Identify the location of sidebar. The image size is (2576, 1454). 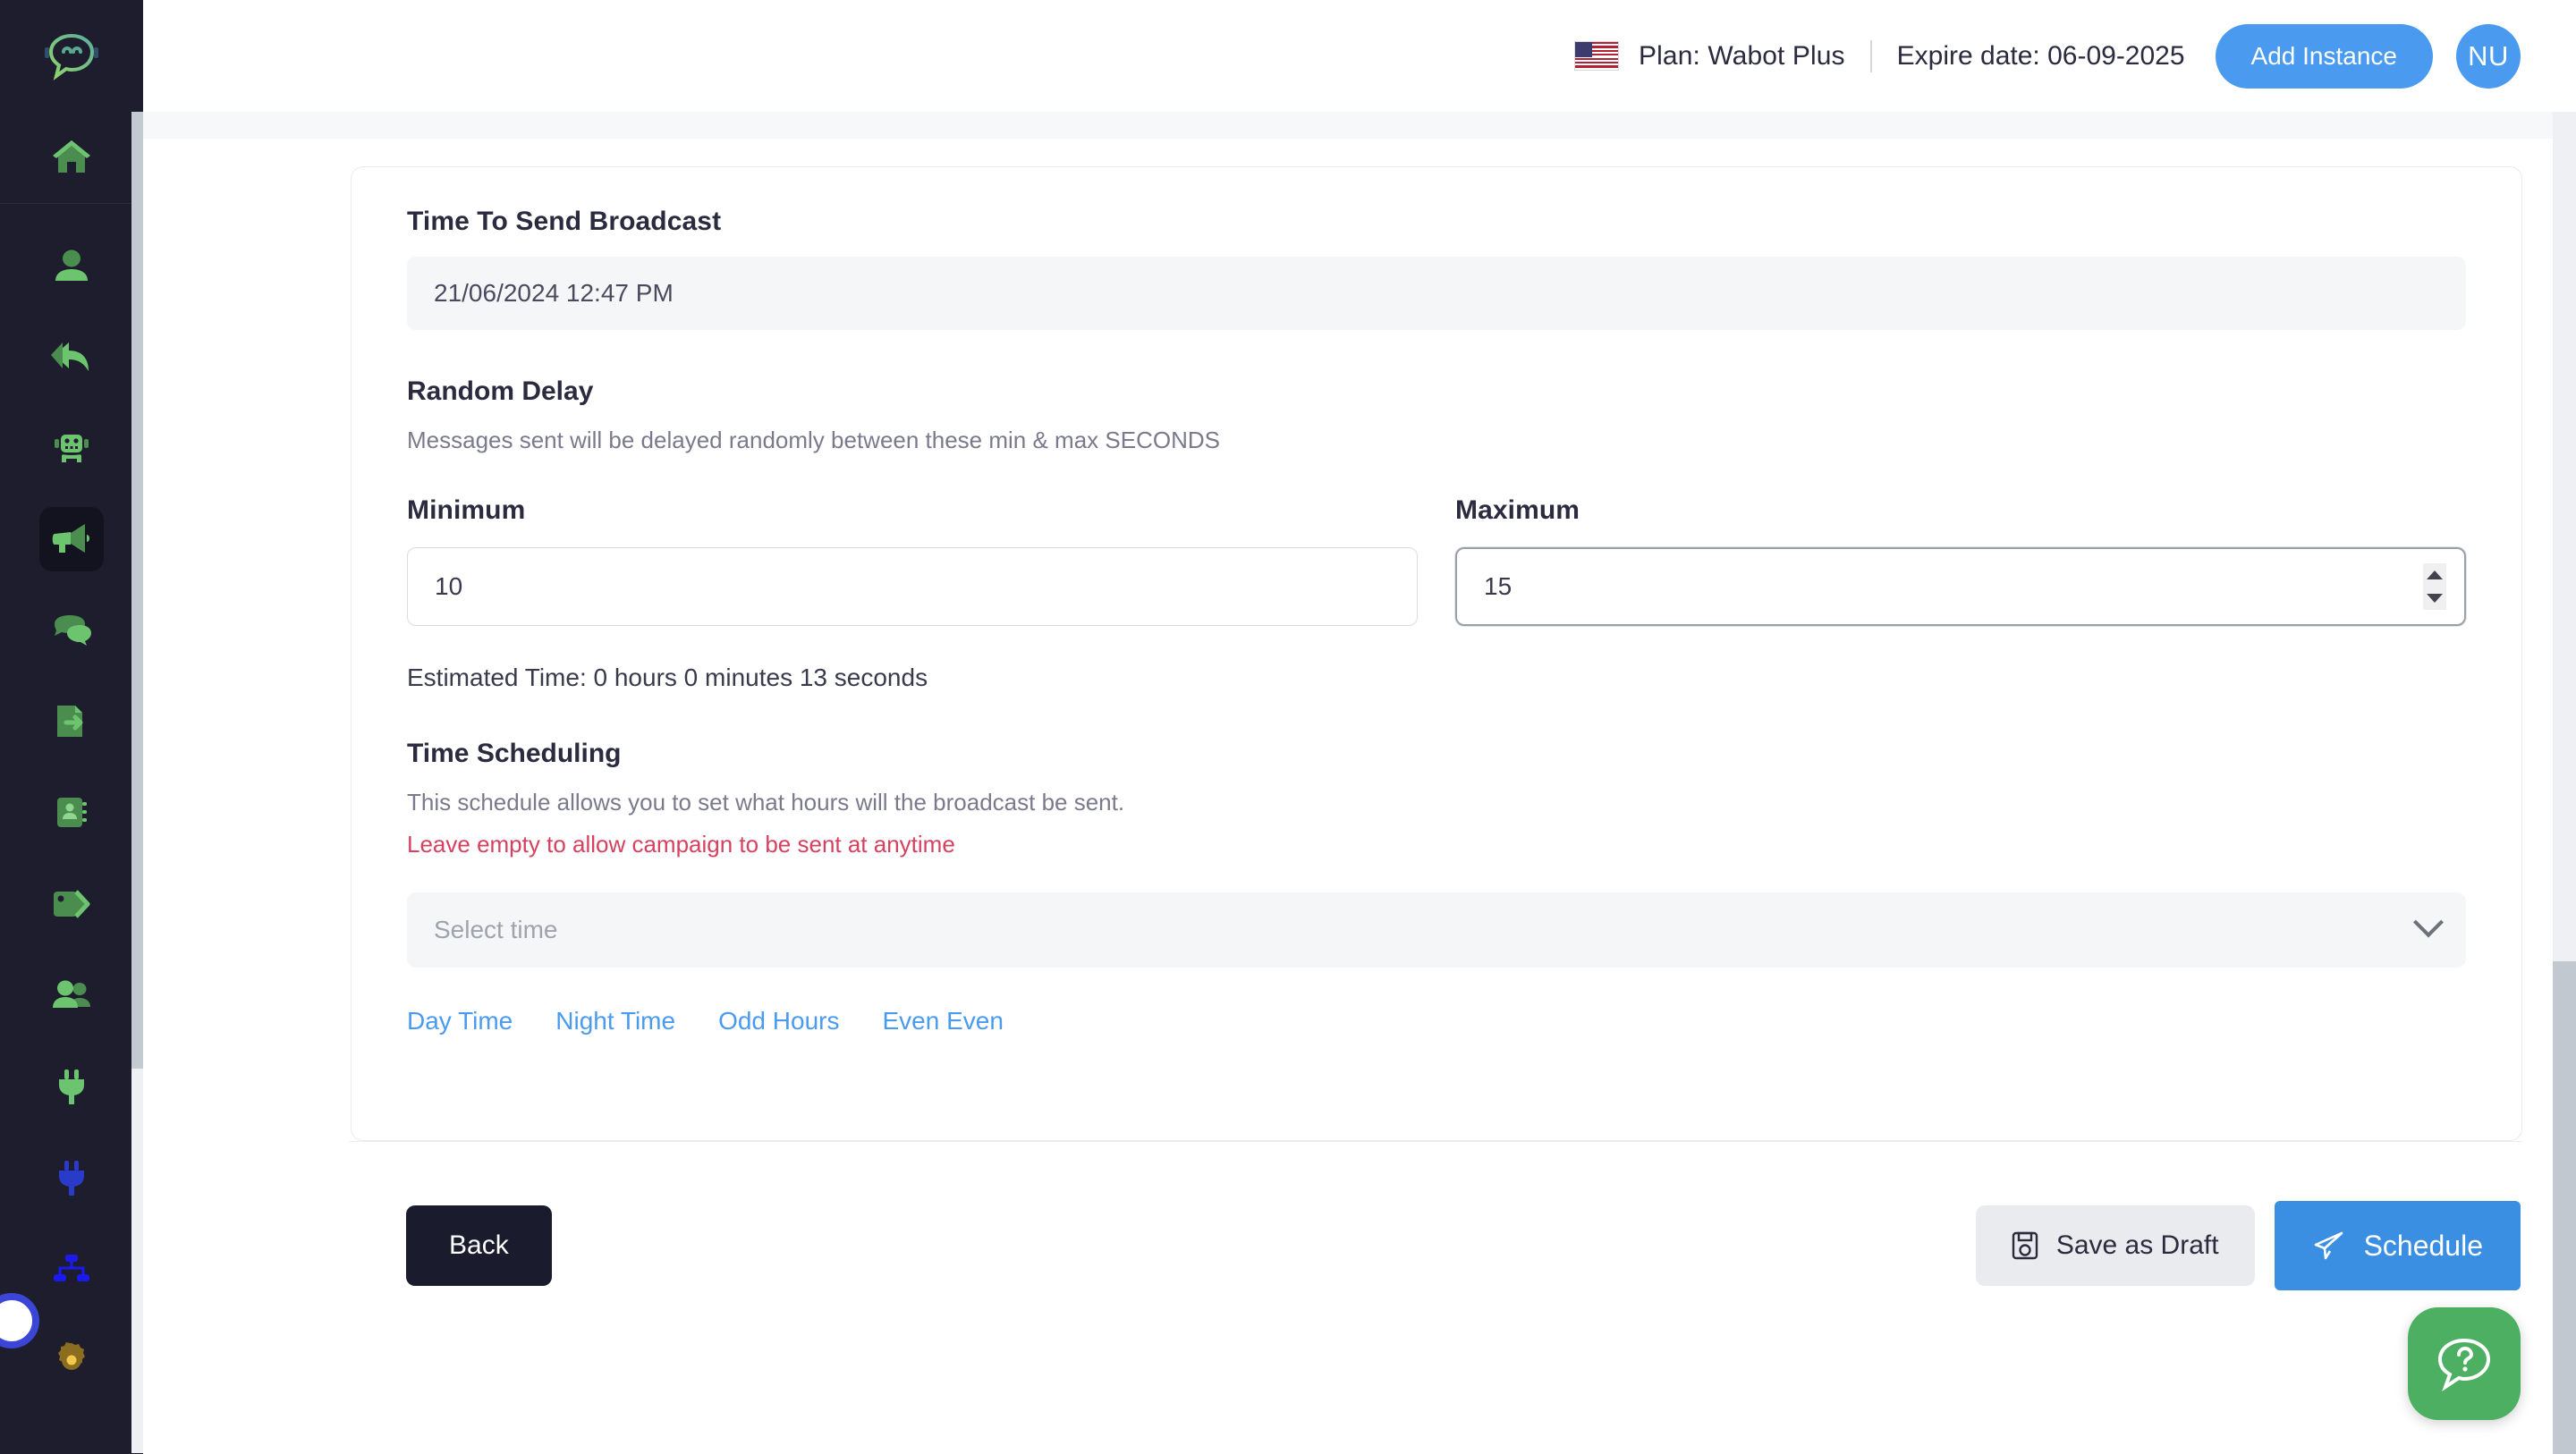
(71, 727).